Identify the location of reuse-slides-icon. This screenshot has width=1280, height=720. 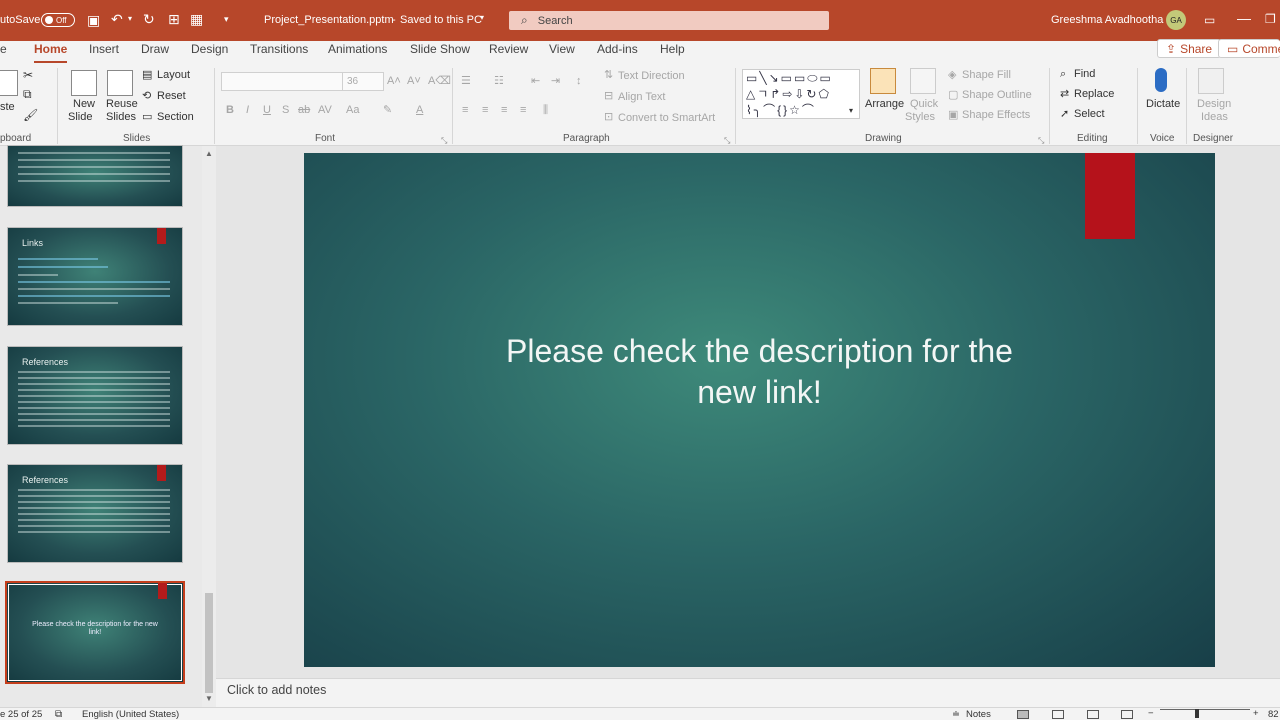
(120, 83).